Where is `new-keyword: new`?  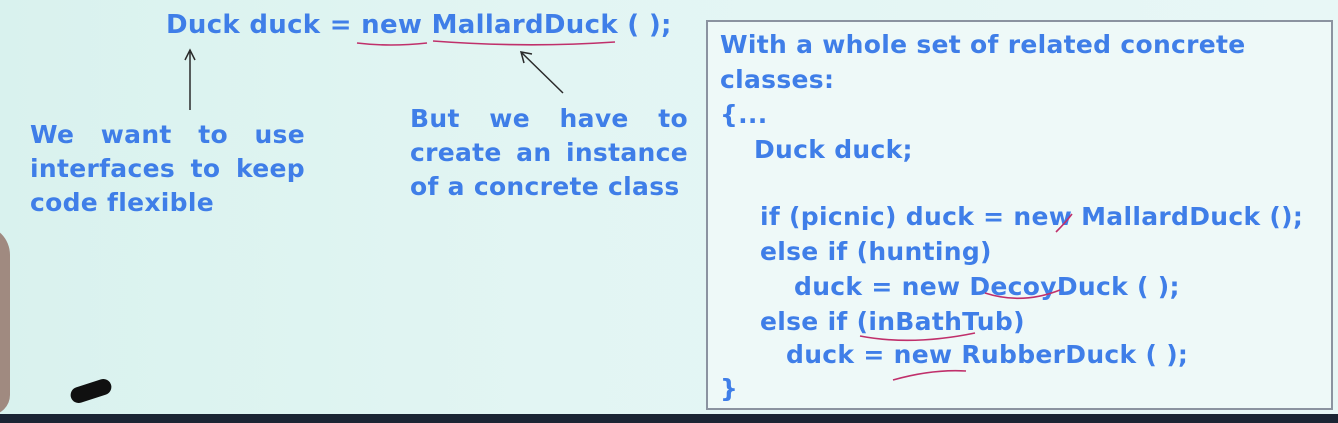
new-keyword: new is located at coordinates (392, 25).